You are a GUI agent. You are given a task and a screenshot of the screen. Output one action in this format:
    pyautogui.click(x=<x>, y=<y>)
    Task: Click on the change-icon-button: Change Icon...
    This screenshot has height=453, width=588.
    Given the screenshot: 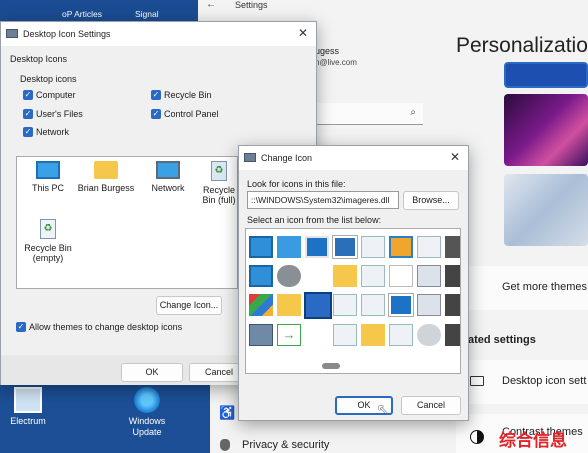 What is the action you would take?
    pyautogui.click(x=189, y=305)
    